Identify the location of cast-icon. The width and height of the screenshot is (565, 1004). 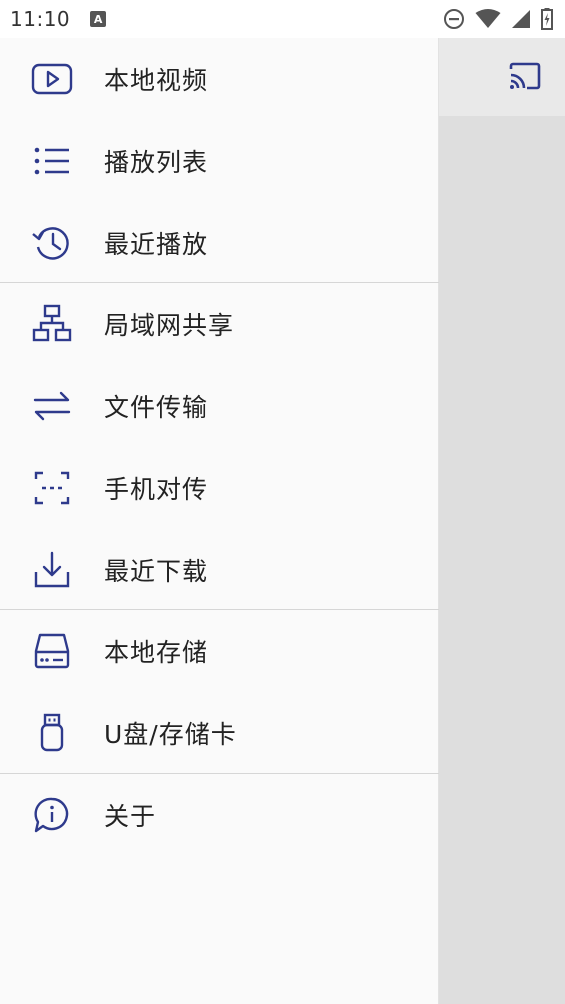
(525, 76).